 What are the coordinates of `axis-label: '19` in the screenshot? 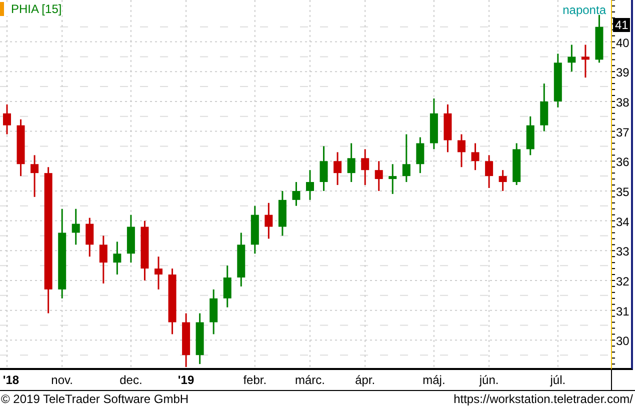 It's located at (186, 380).